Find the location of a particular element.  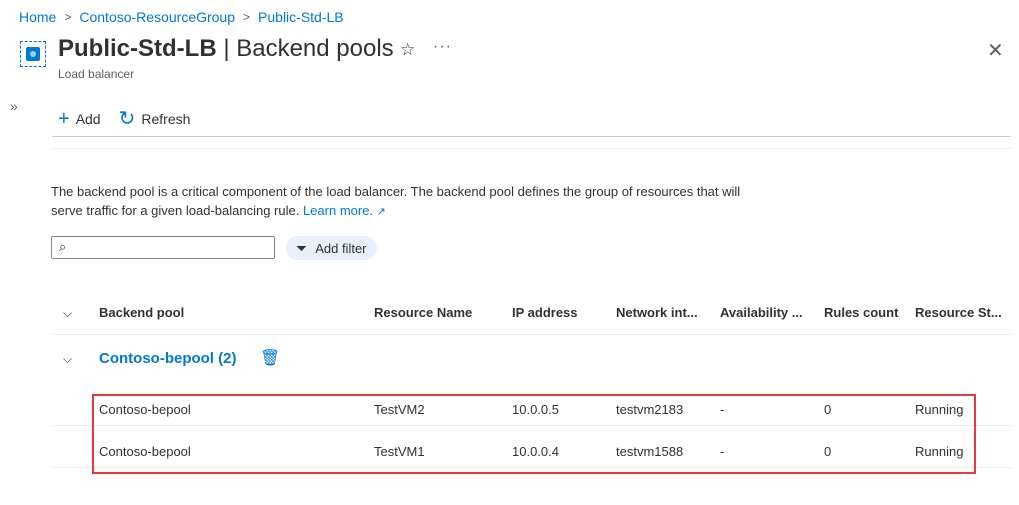

toolbar: + Add ↻ Refresh is located at coordinates (124, 119).